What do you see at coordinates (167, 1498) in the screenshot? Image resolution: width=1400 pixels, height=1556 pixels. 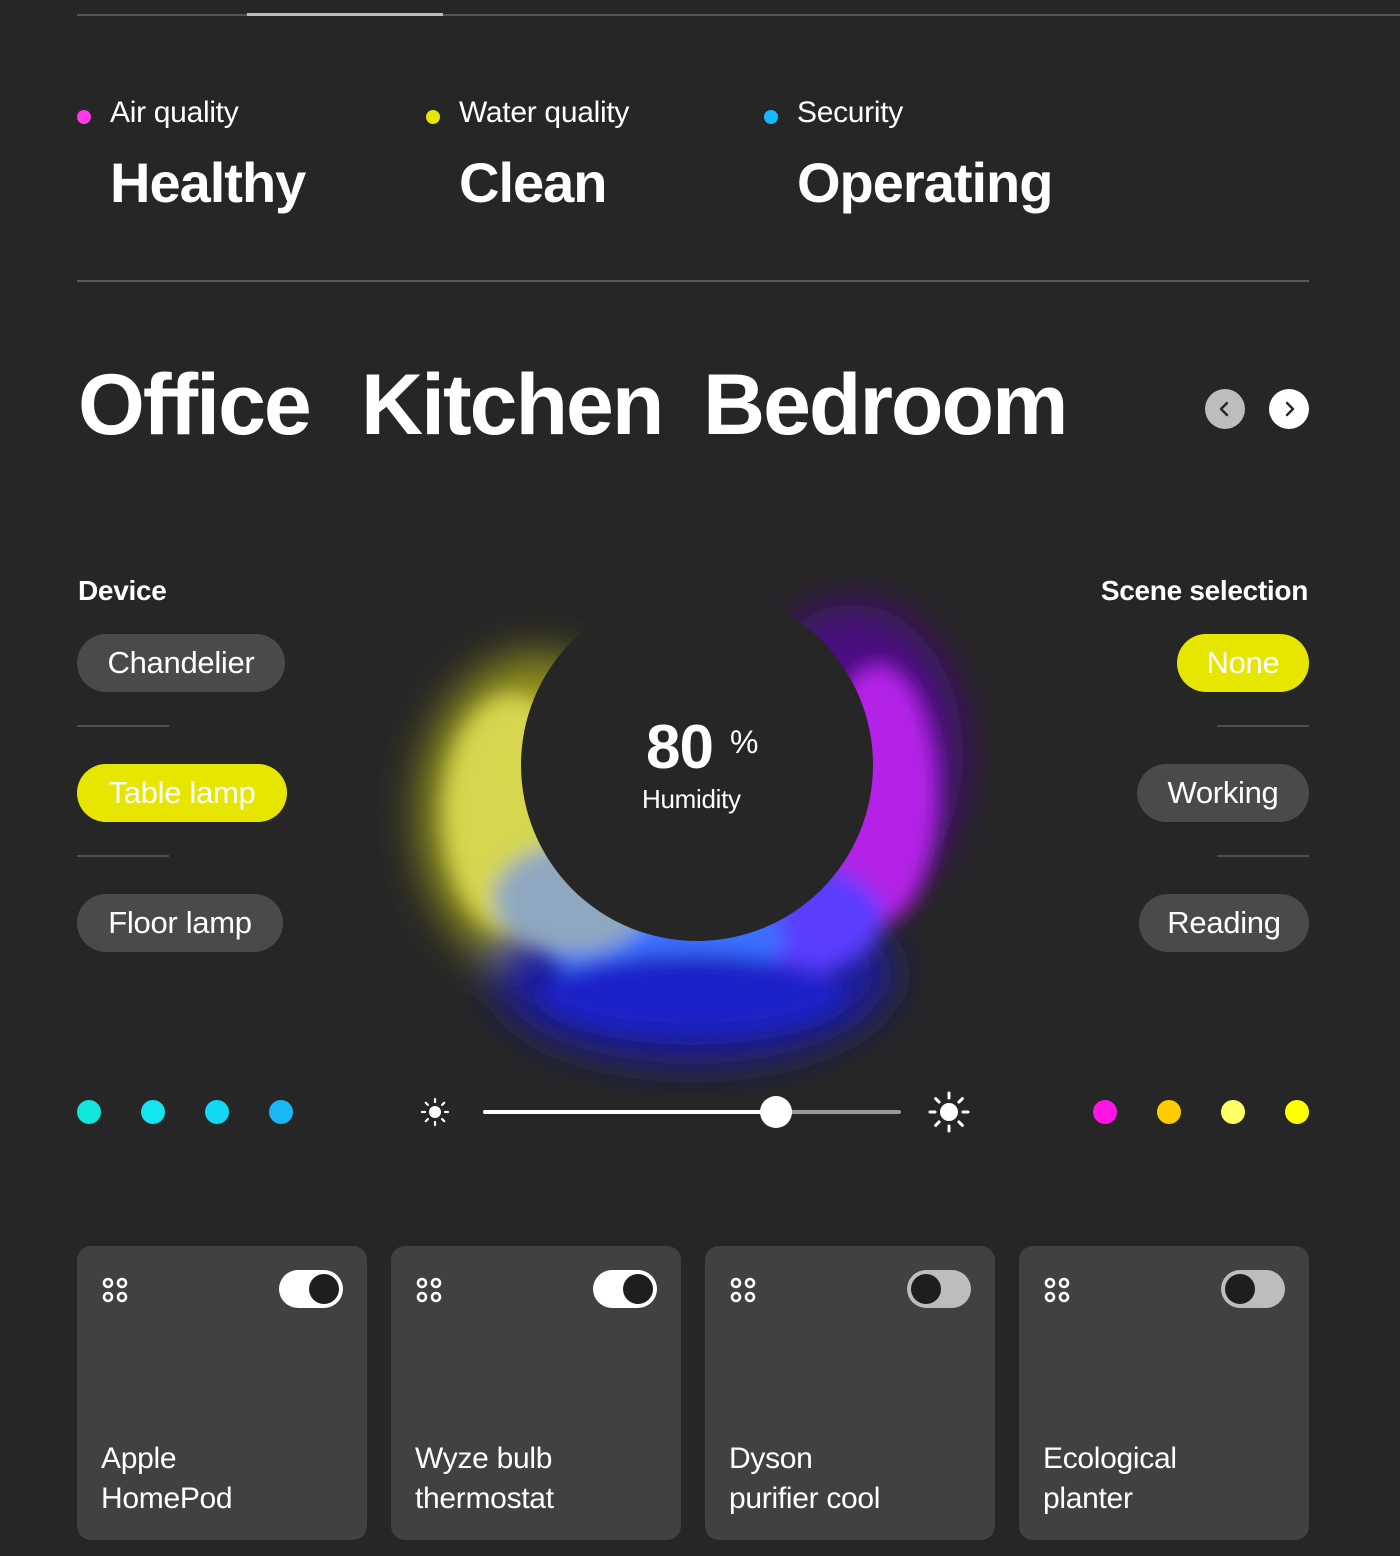 I see `device-name-line: HomePod` at bounding box center [167, 1498].